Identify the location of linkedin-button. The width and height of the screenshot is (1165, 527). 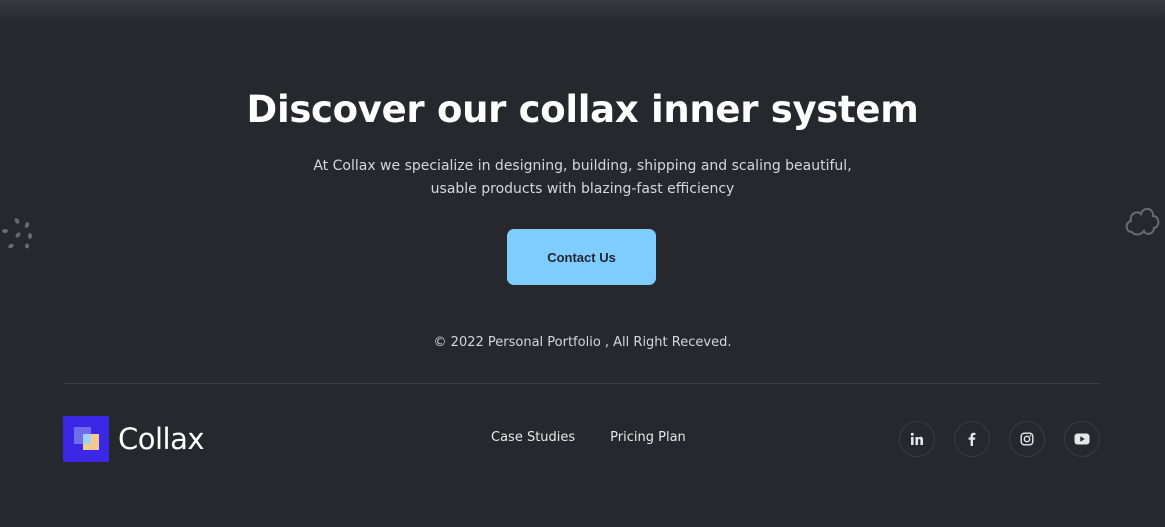
(917, 439).